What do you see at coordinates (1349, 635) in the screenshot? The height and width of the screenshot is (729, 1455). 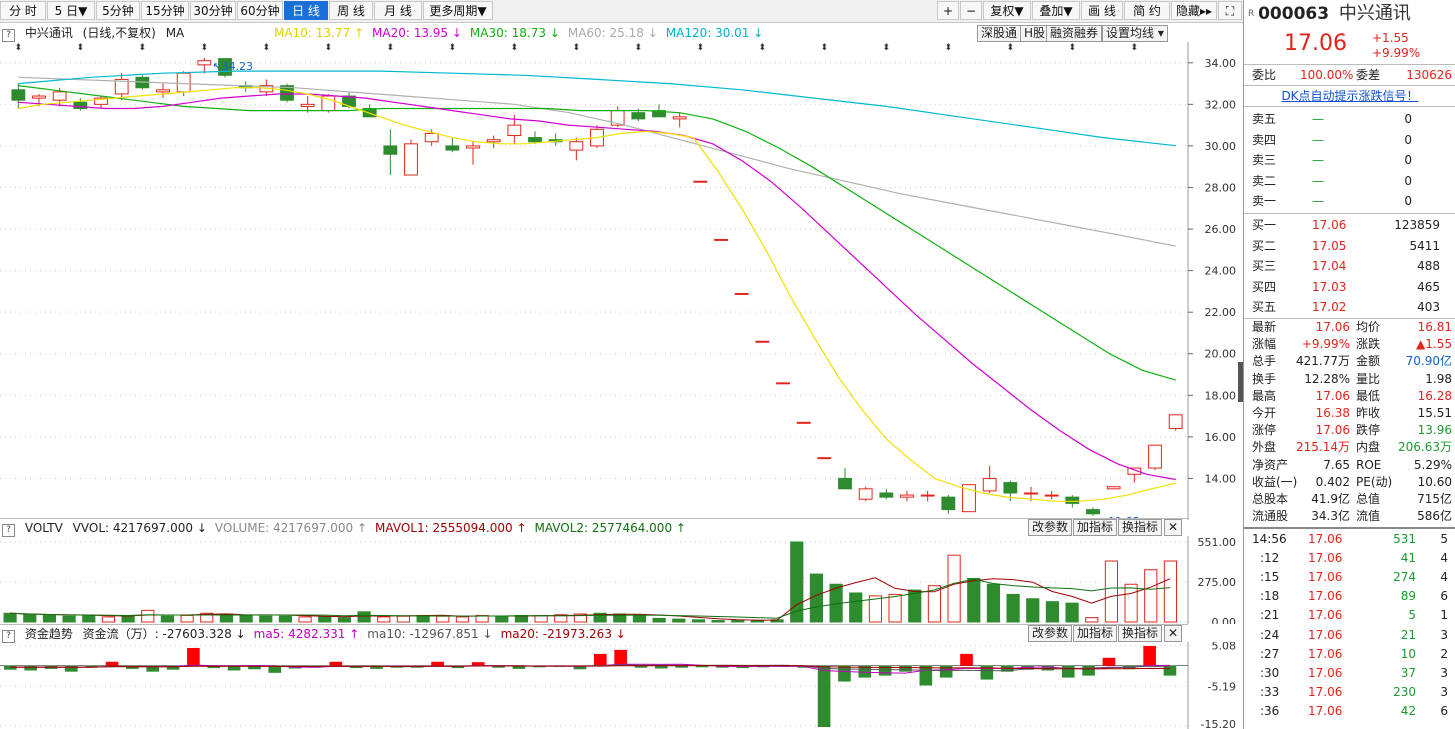 I see `tick-row: :24 17.06 21 3` at bounding box center [1349, 635].